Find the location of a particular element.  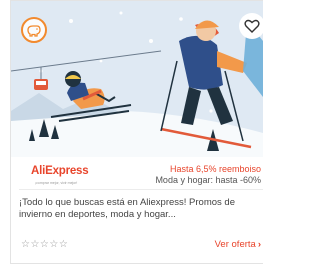

brand-tagline: ¡comprar mejor, vivir mejor! is located at coordinates (56, 183).